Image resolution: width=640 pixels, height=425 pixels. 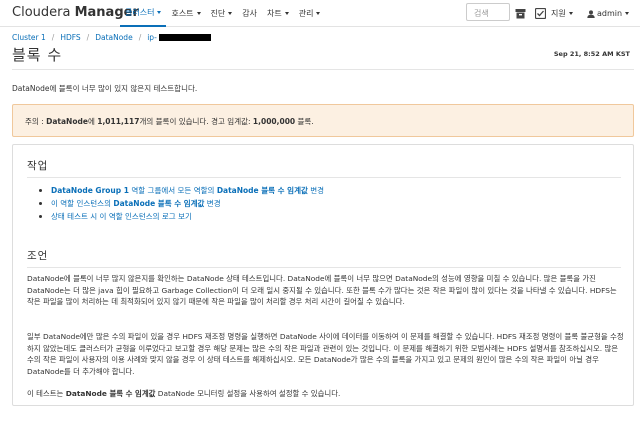 What do you see at coordinates (105, 88) in the screenshot?
I see `test-description: DataNode에 블록이 너무 많이 있지 않은지 테스트합니다.` at bounding box center [105, 88].